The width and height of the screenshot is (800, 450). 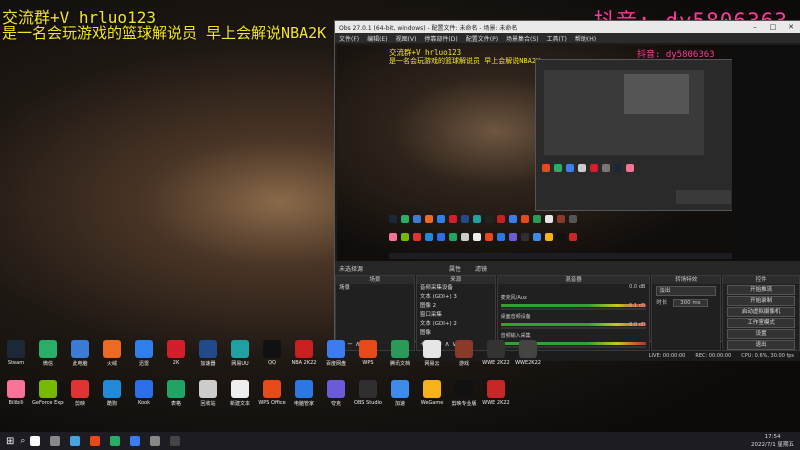 I want to click on desktop-shortcut: 加速器, so click(x=208, y=353).